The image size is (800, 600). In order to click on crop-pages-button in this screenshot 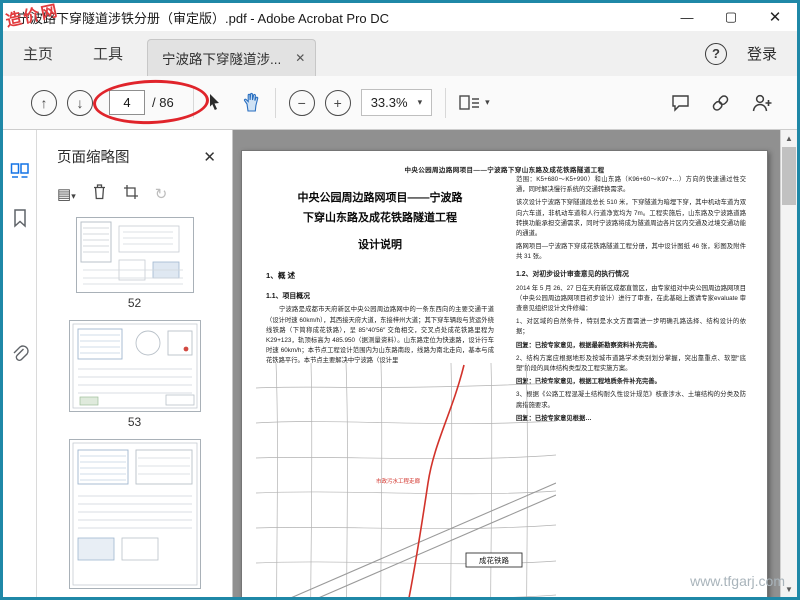, I will do `click(131, 194)`.